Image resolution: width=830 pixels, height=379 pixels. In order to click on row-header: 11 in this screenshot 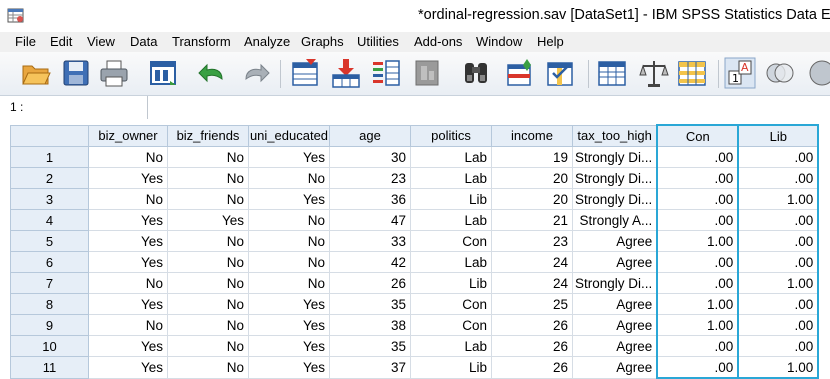, I will do `click(49, 367)`.